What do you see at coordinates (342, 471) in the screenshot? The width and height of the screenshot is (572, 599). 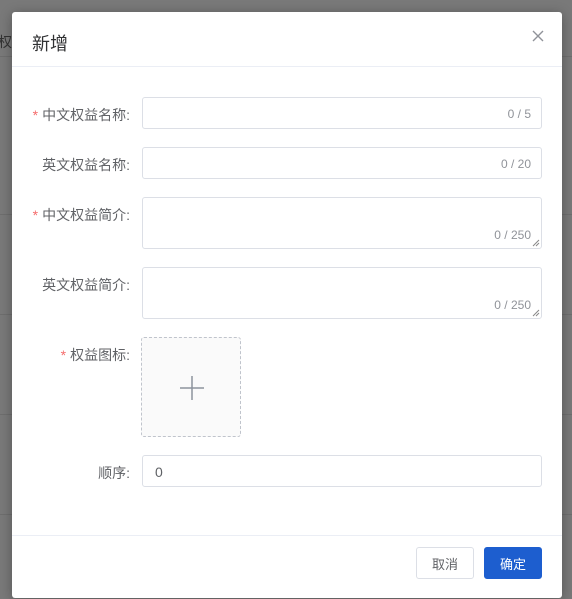 I see `order-input: 0` at bounding box center [342, 471].